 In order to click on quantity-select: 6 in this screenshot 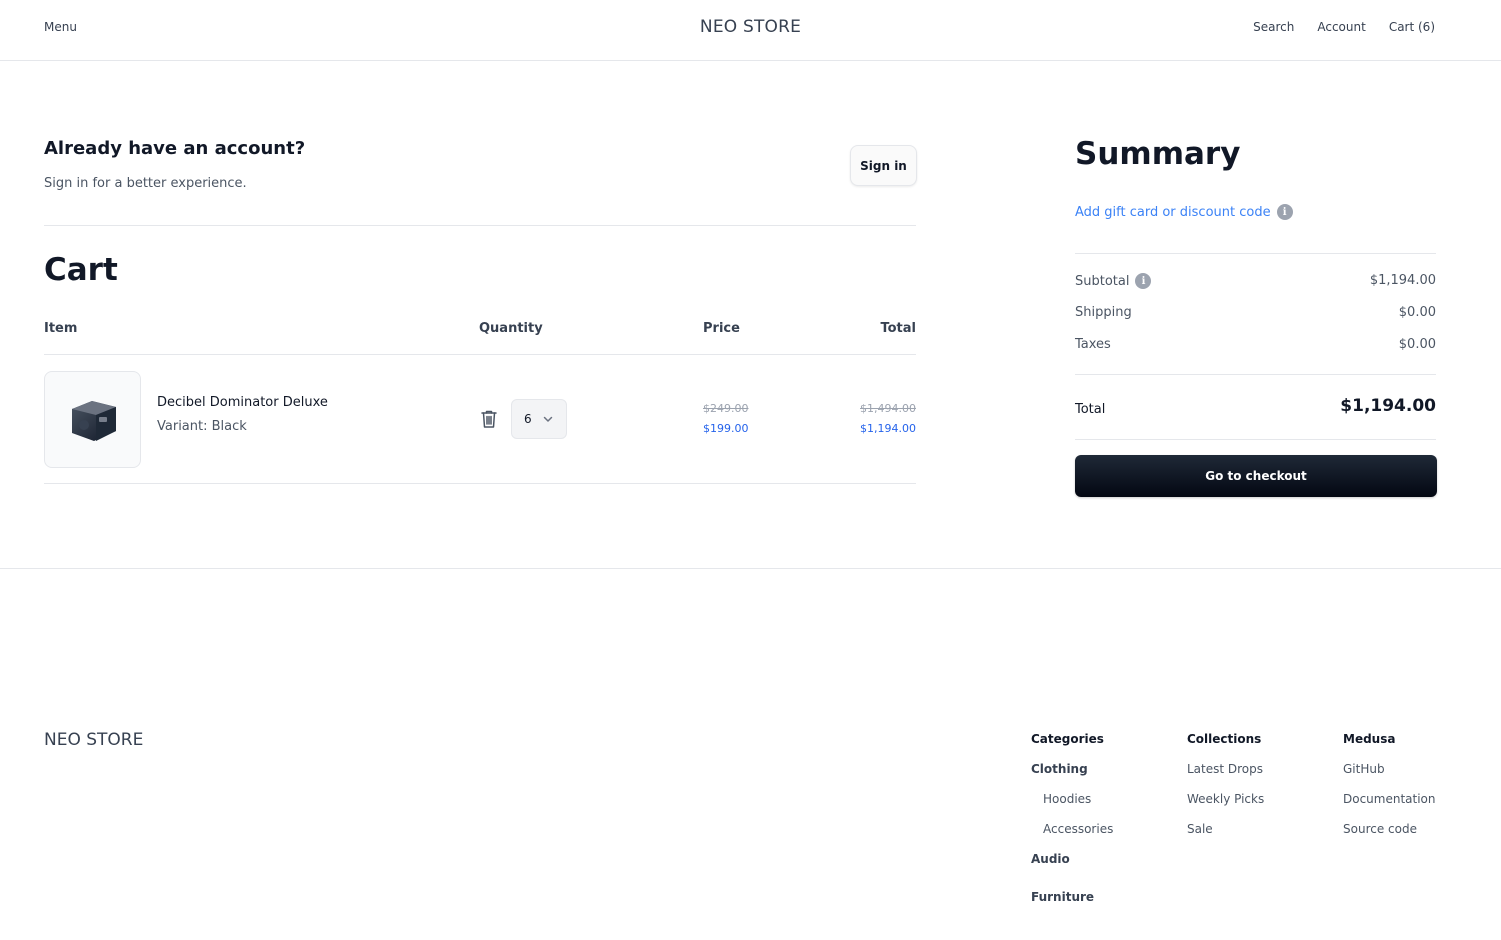, I will do `click(539, 419)`.